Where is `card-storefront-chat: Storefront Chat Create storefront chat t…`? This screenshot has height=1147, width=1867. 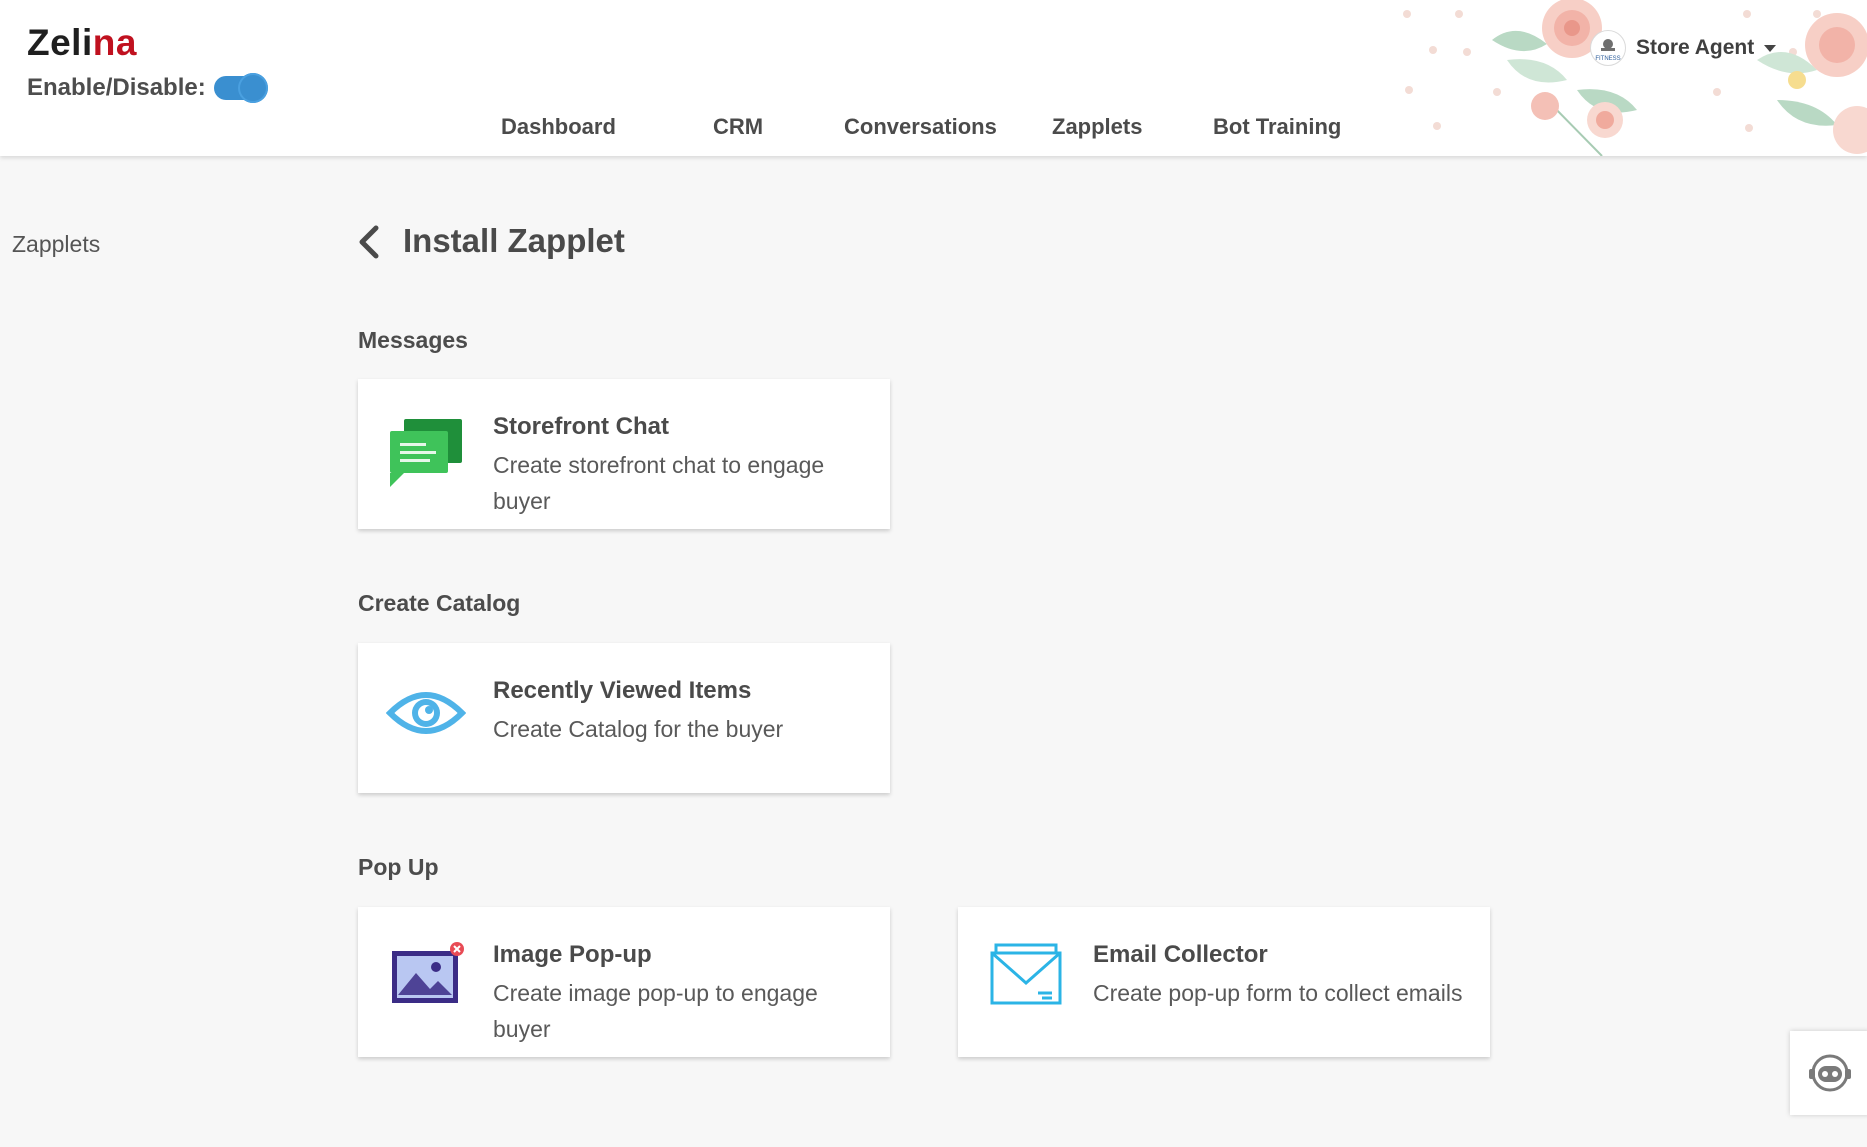
card-storefront-chat: Storefront Chat Create storefront chat t… is located at coordinates (624, 454).